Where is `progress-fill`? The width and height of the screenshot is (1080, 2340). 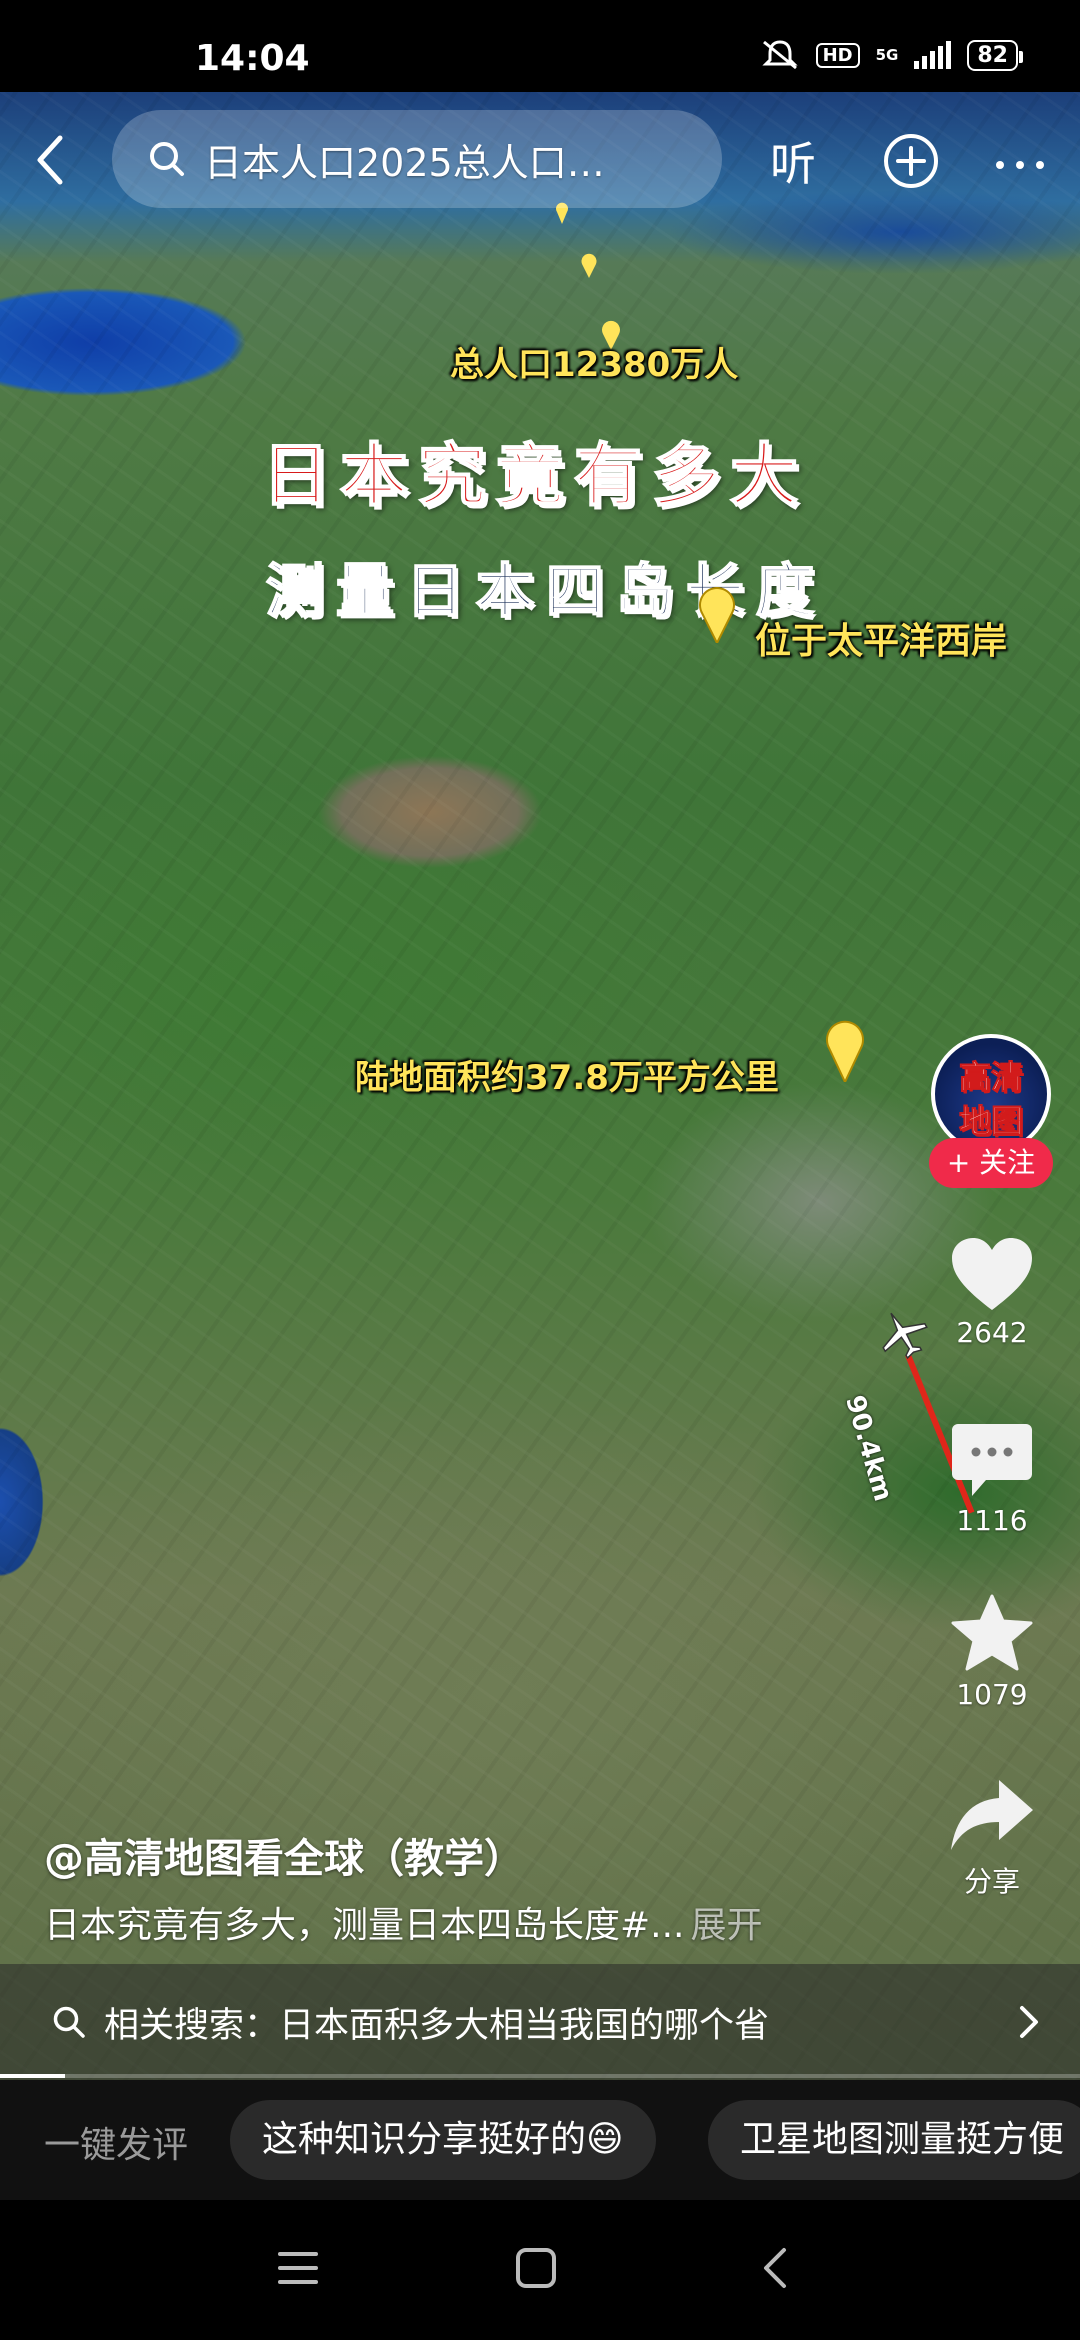
progress-fill is located at coordinates (32, 2076).